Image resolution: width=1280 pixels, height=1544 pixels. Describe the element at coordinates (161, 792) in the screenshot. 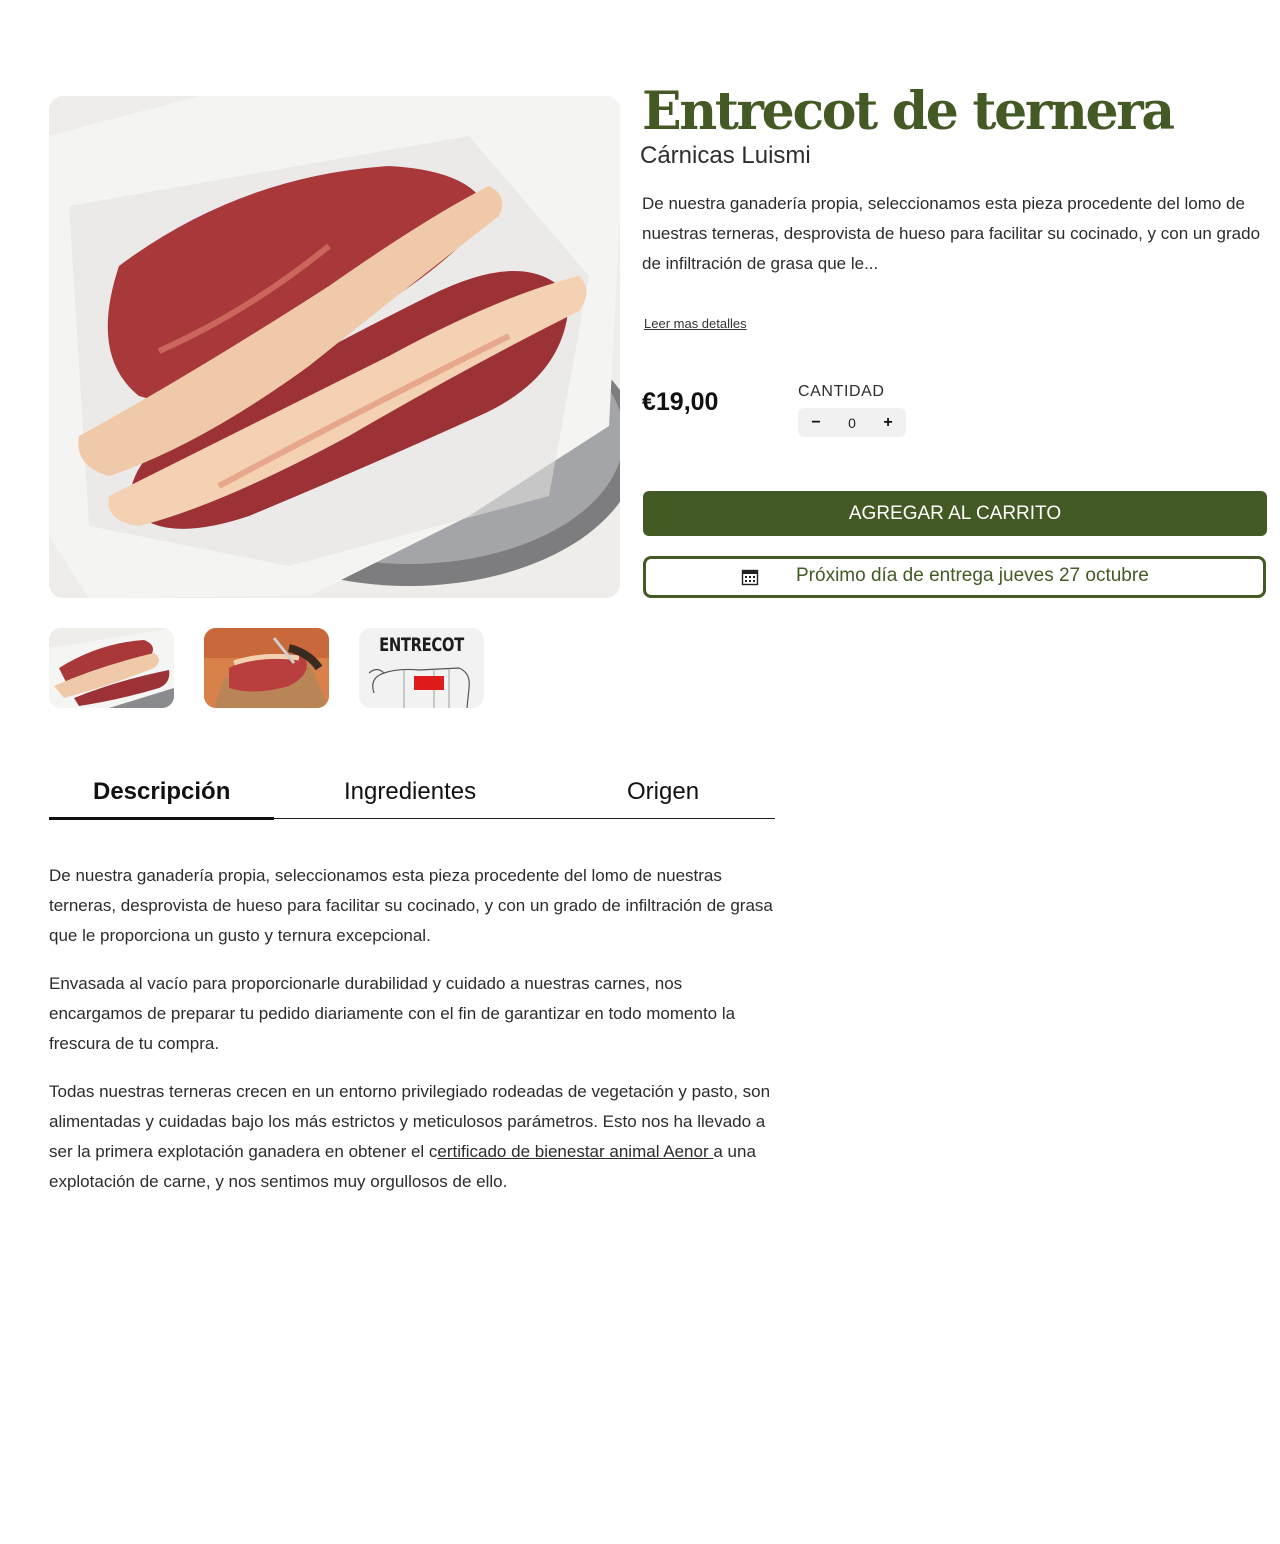

I see `tab-description: Descripción` at that location.